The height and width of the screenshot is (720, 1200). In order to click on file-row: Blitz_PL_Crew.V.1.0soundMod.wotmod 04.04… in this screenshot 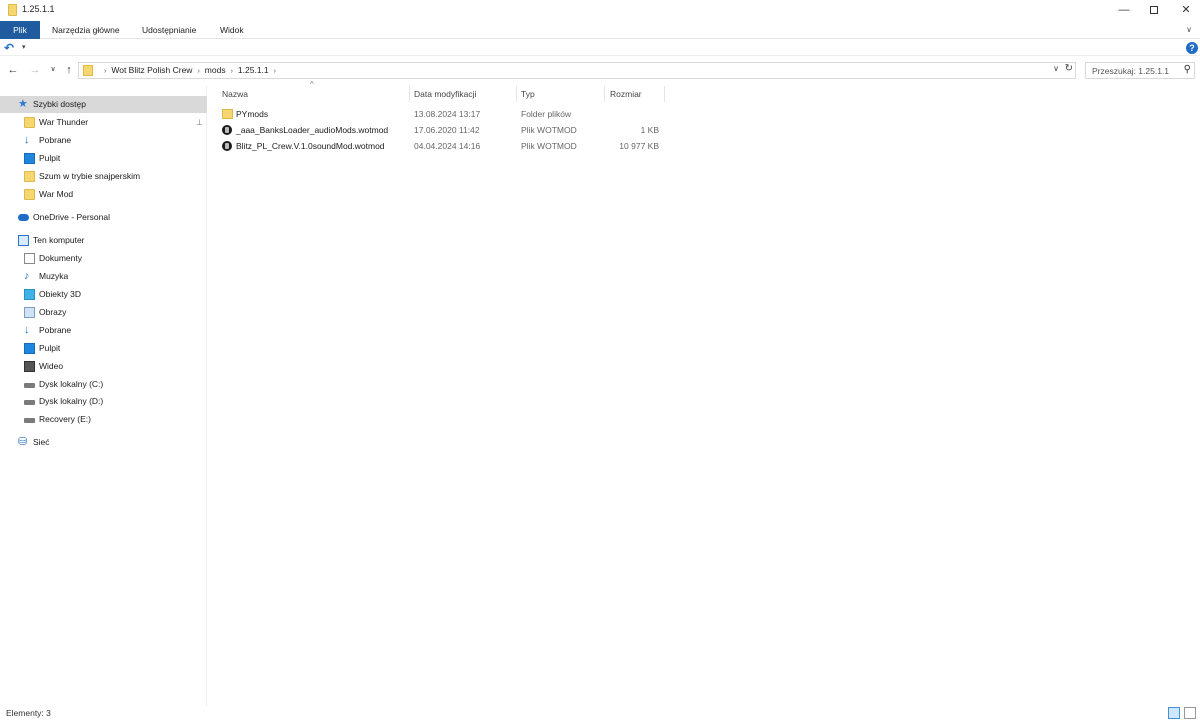, I will do `click(443, 146)`.